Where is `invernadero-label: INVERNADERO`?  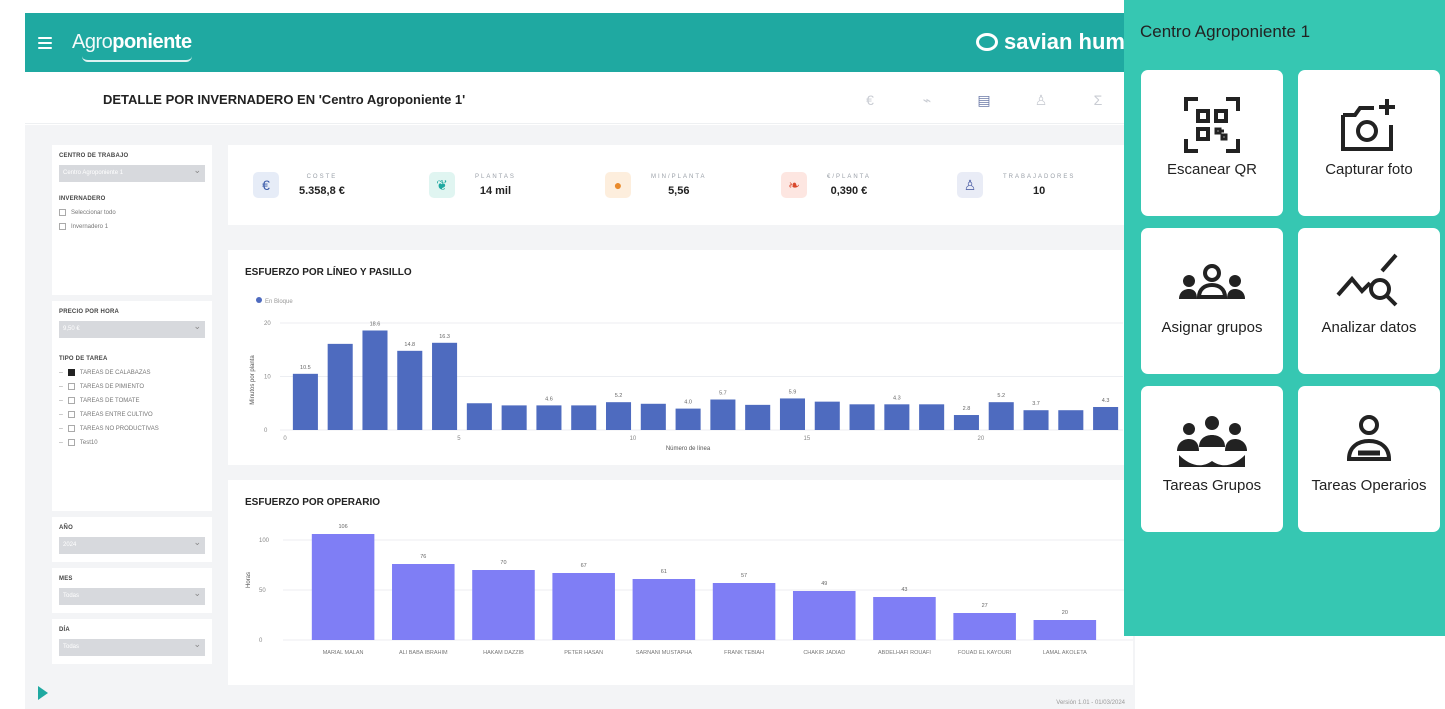
invernadero-label: INVERNADERO is located at coordinates (82, 199).